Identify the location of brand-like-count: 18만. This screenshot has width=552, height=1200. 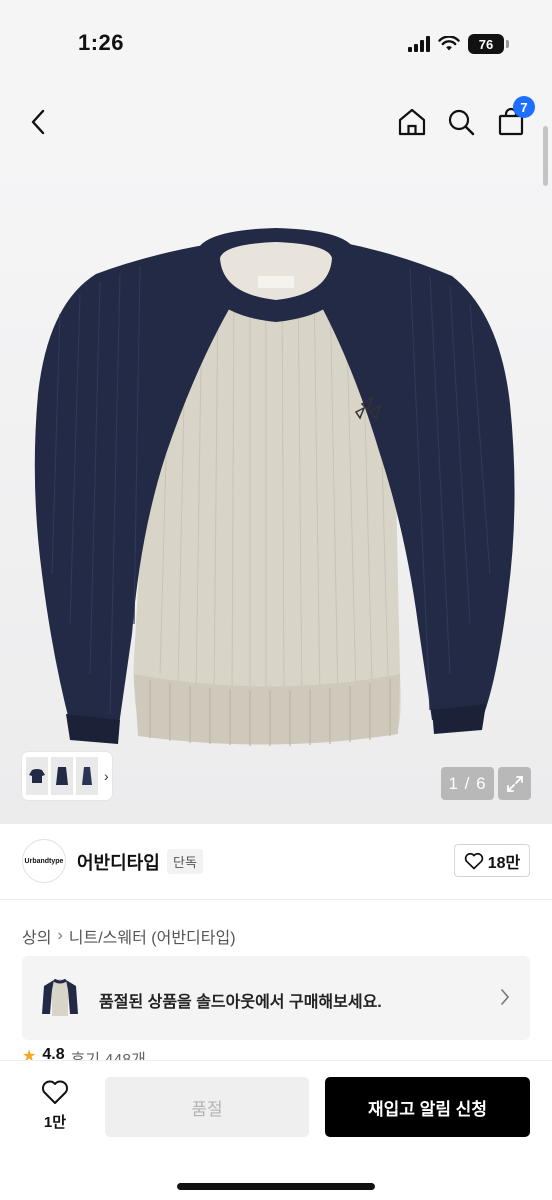
(504, 863).